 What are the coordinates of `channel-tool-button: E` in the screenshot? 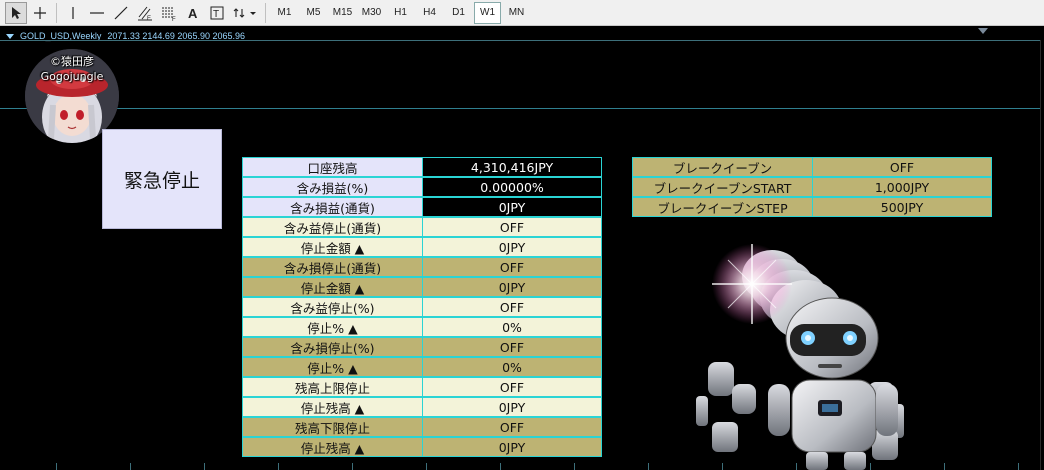 It's located at (145, 13).